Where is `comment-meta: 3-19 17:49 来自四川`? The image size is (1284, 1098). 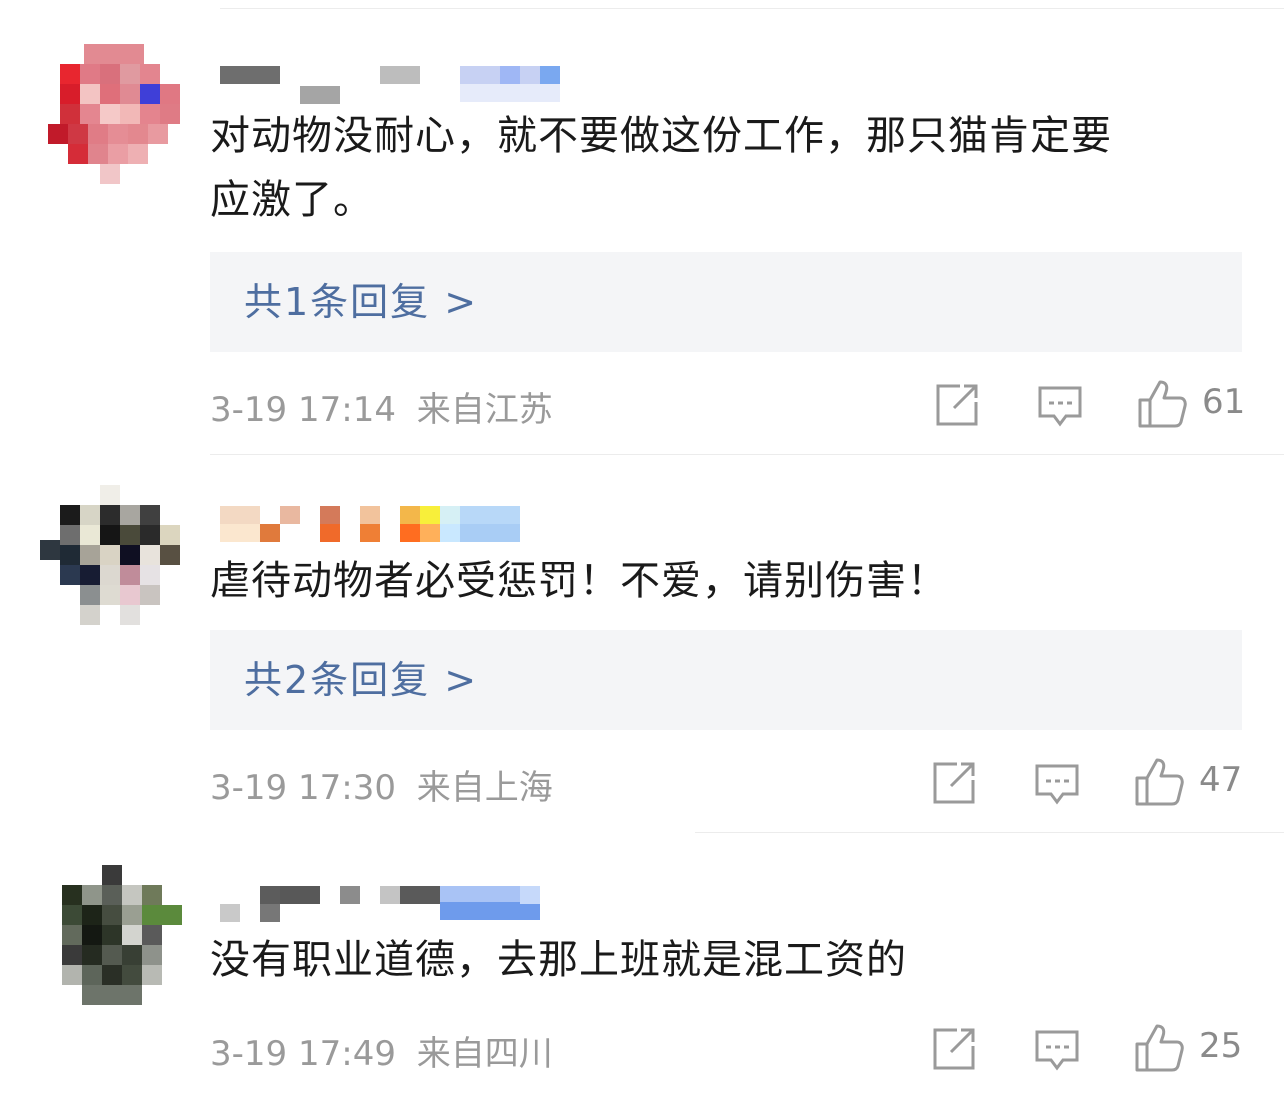
comment-meta: 3-19 17:49 来自四川 is located at coordinates (381, 1050).